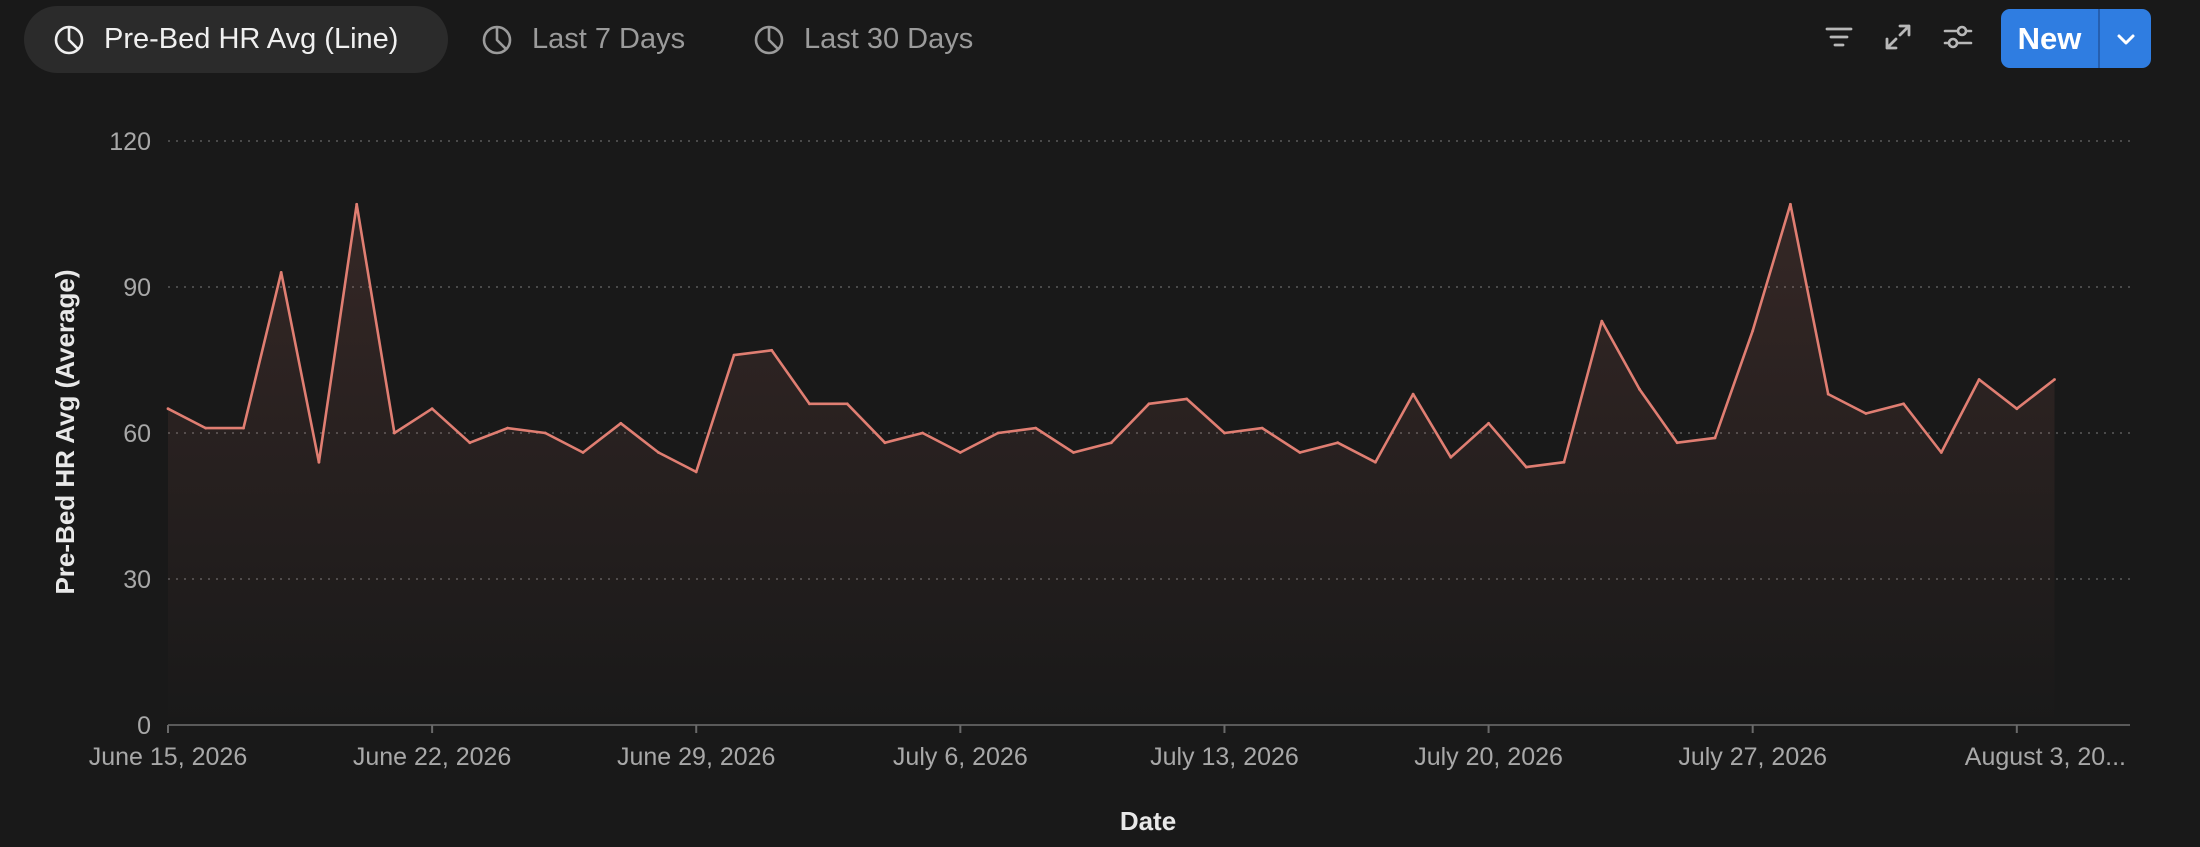  Describe the element at coordinates (251, 39) in the screenshot. I see `tab-label: Pre-Bed HR Avg (Line)` at that location.